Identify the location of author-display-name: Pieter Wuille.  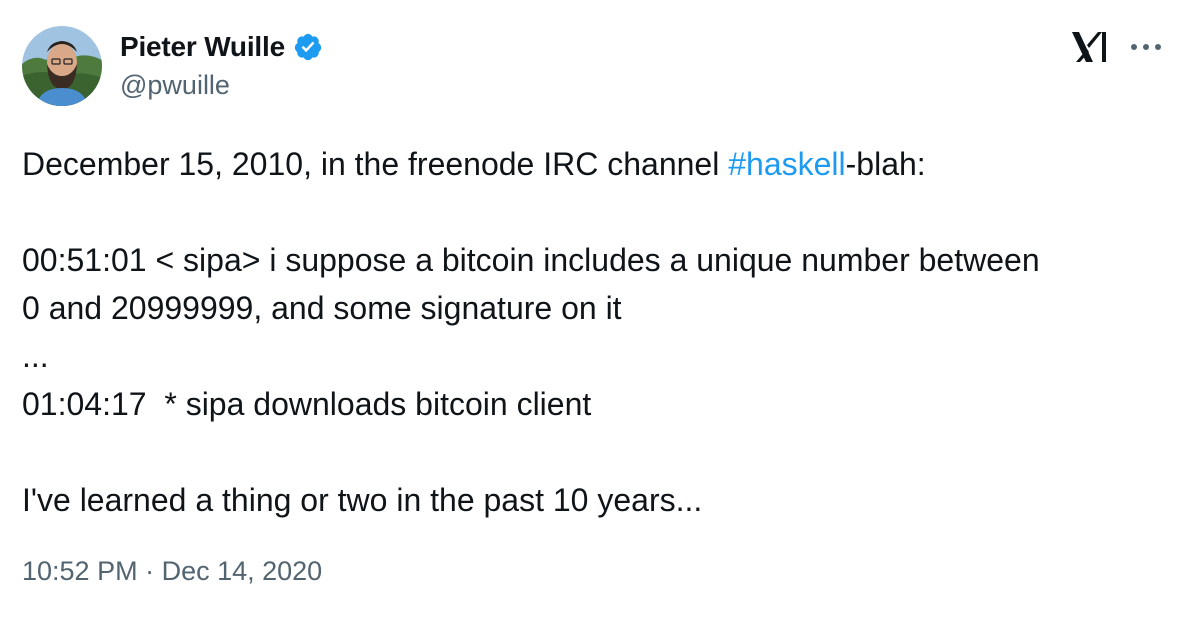
(202, 47).